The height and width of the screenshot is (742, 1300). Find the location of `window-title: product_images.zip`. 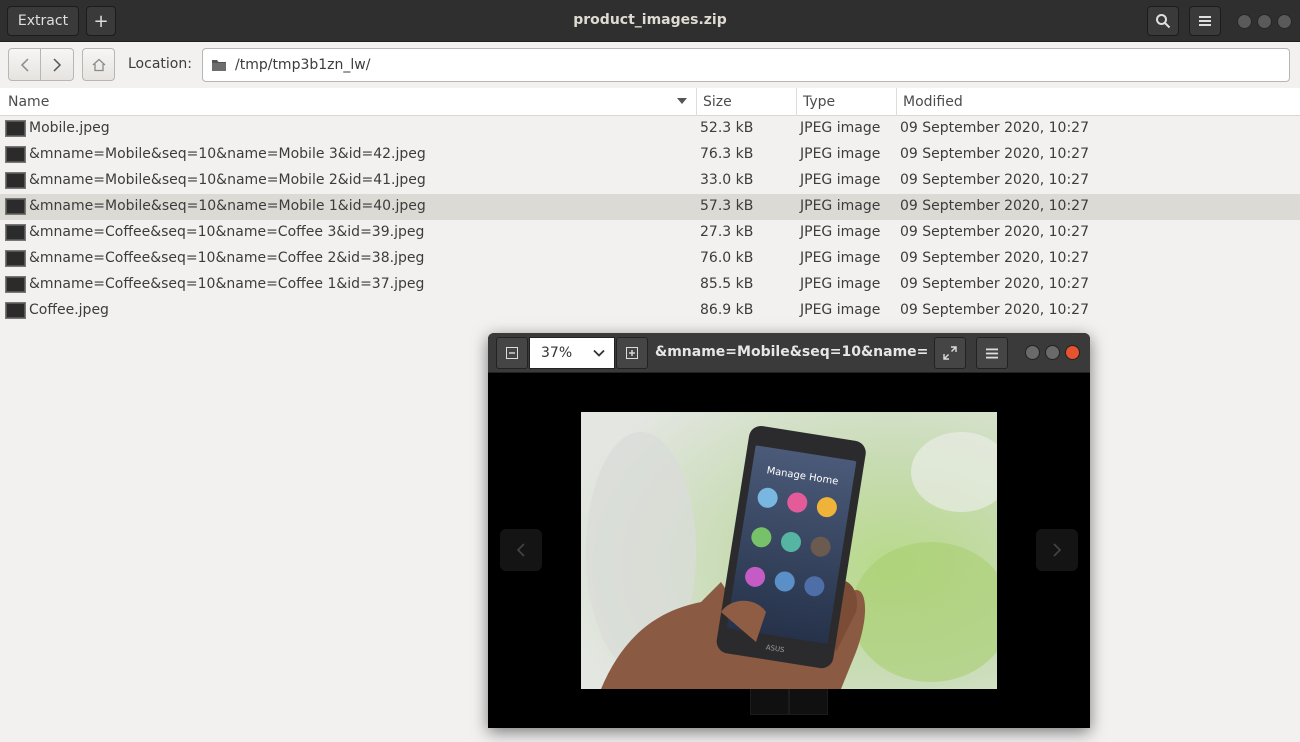

window-title: product_images.zip is located at coordinates (650, 20).